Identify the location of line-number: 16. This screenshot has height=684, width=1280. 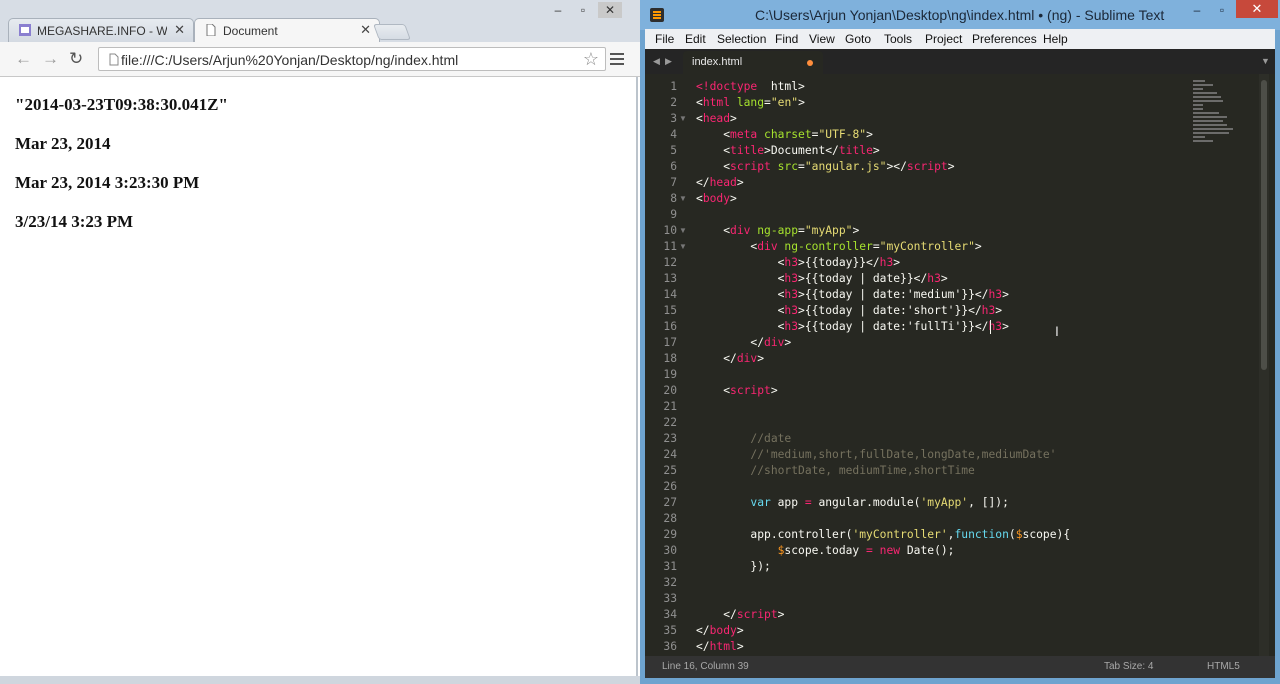
(670, 326).